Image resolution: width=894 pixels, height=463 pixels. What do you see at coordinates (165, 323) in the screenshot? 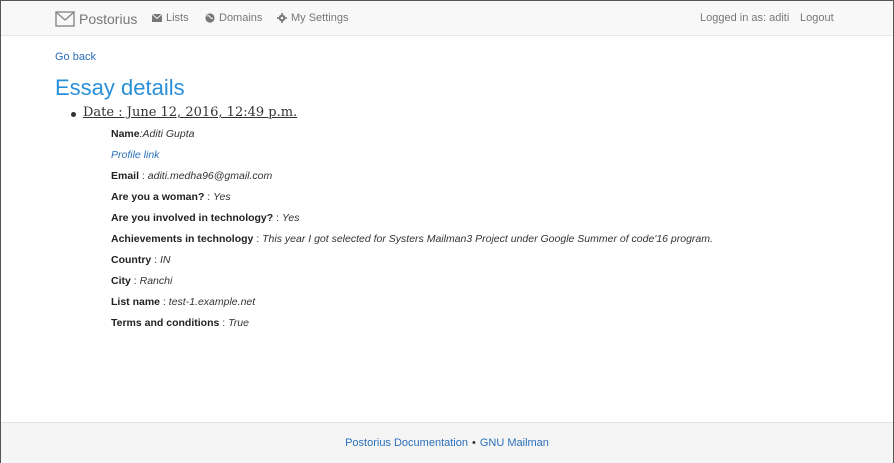
I see `detail-label: Terms and conditions` at bounding box center [165, 323].